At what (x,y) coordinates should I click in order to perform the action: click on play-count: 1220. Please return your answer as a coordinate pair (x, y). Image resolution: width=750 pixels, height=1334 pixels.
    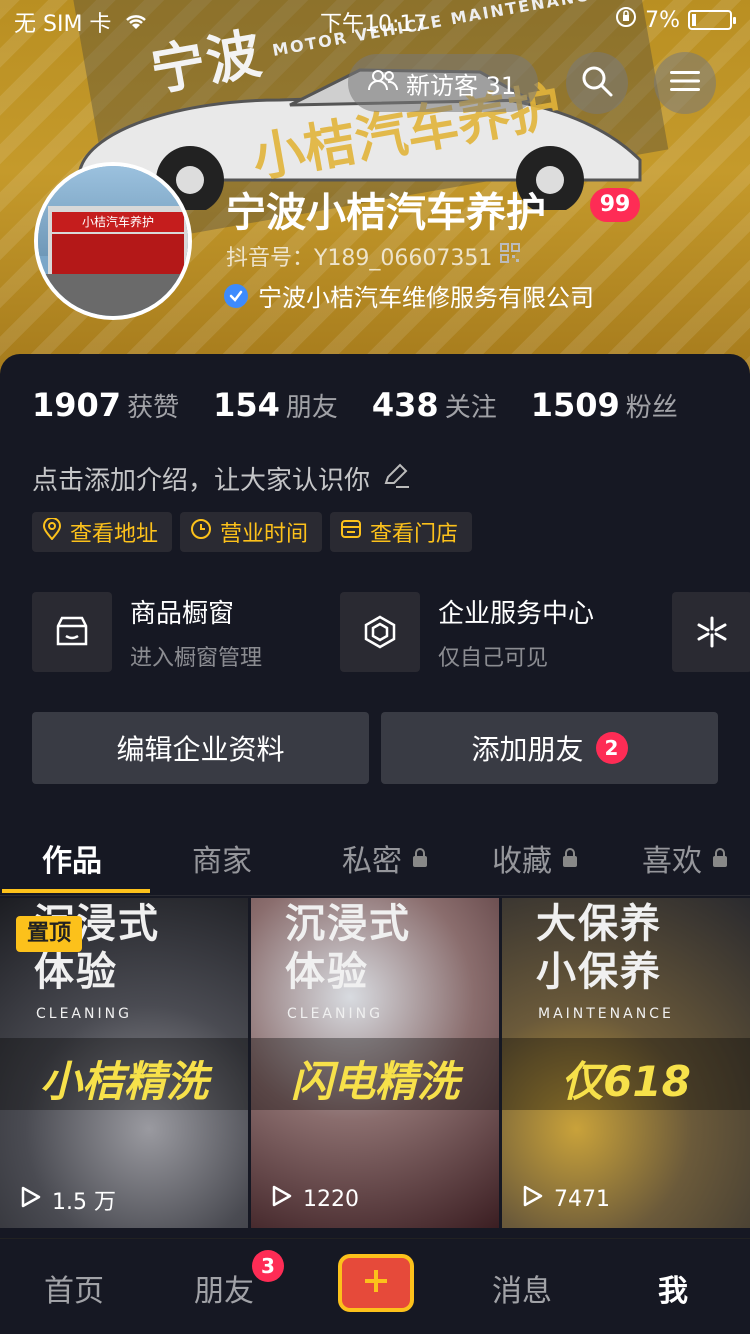
    Looking at the image, I should click on (315, 1199).